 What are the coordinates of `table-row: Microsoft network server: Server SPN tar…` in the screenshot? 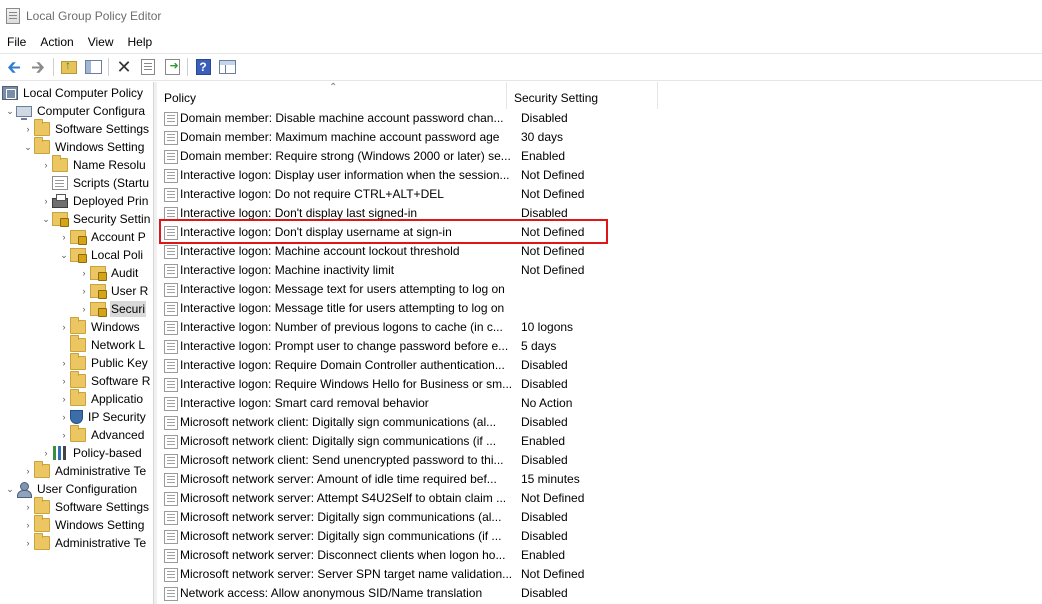 It's located at (599, 574).